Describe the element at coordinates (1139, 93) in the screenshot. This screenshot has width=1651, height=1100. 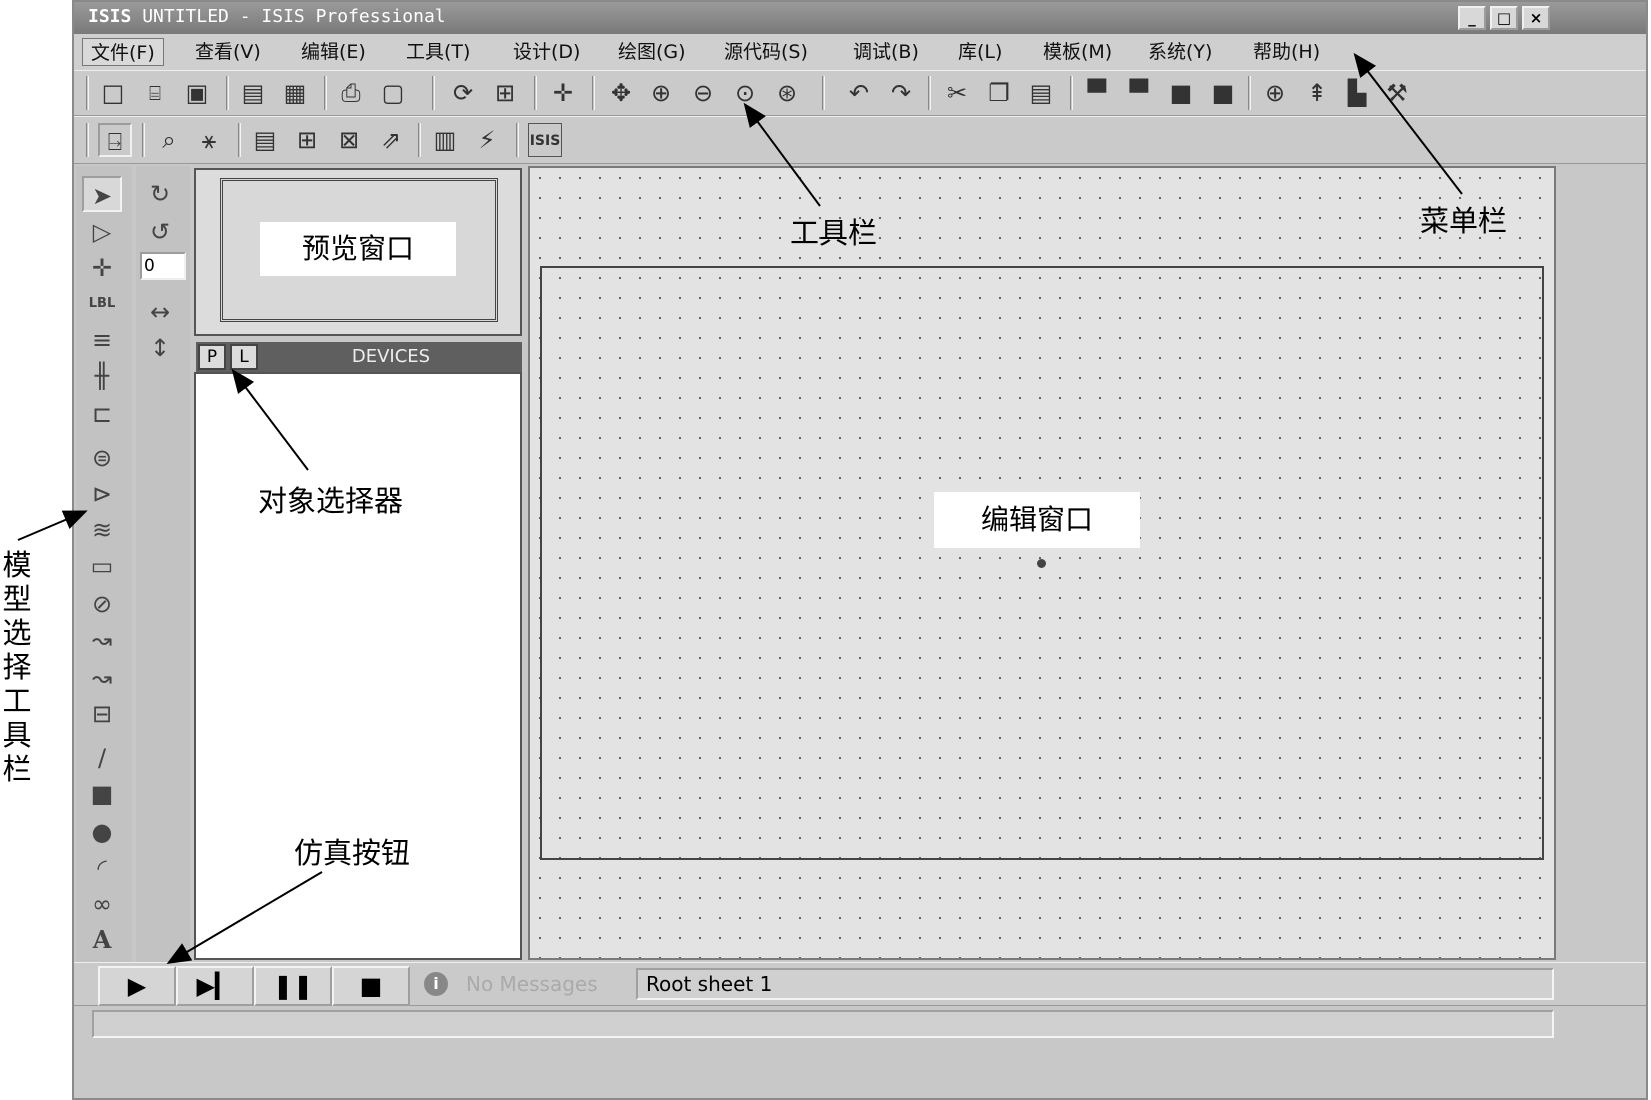
I see `block-move-icon: ▀` at that location.